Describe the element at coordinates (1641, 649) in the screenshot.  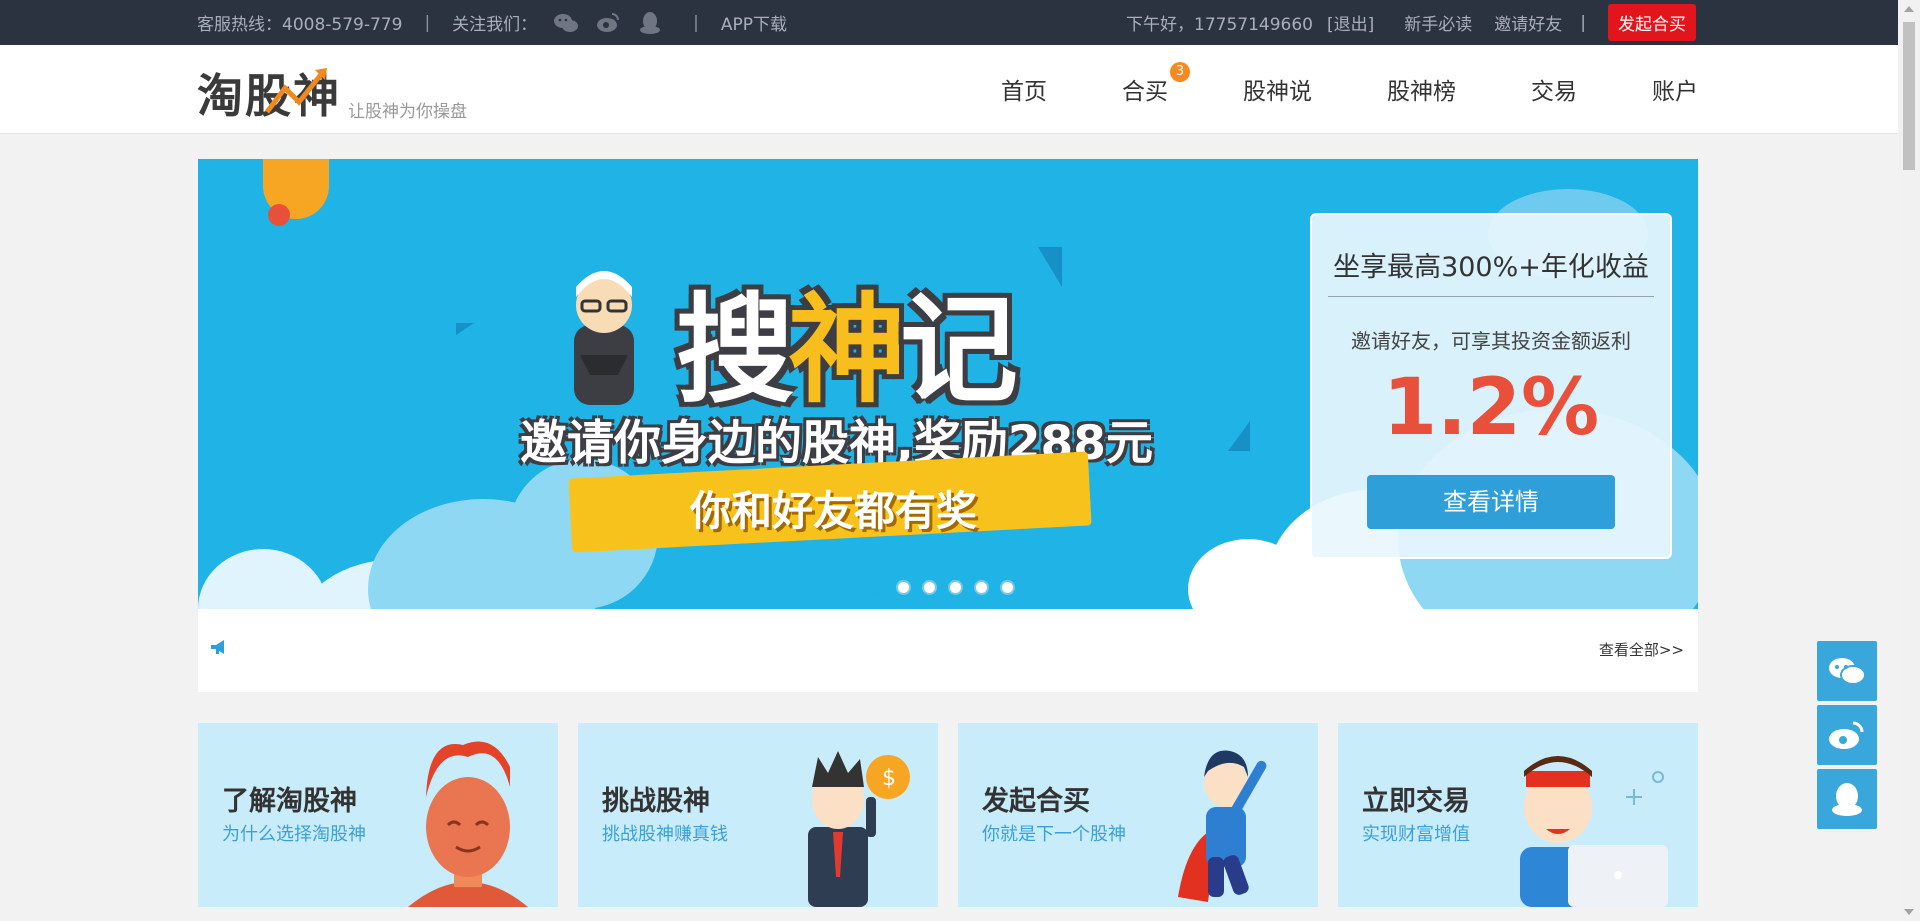
I see `view-all-link: 查看全部>>` at that location.